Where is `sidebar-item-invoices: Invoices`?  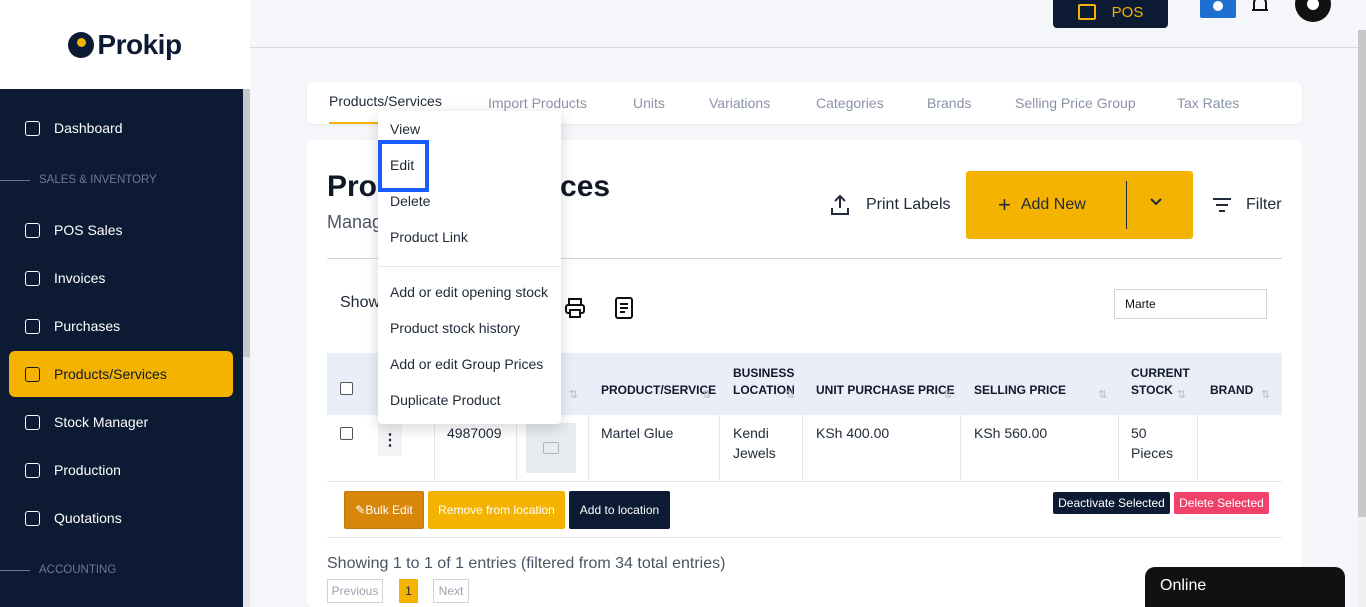
sidebar-item-invoices: Invoices is located at coordinates (121, 278).